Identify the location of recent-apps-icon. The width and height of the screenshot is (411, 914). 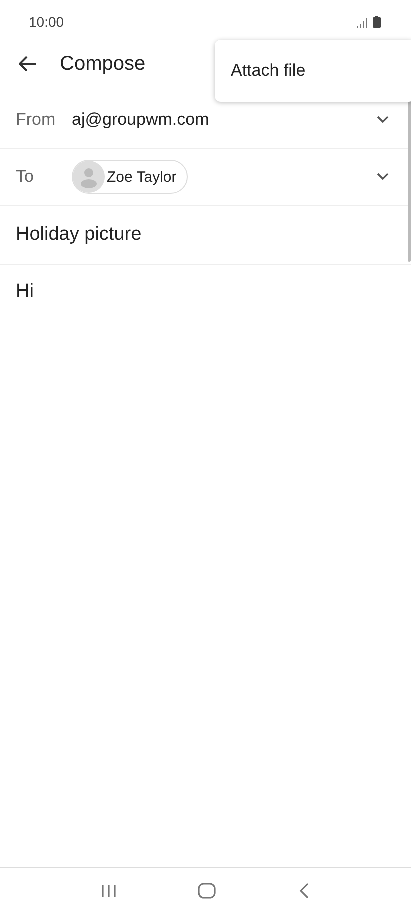
(108, 891).